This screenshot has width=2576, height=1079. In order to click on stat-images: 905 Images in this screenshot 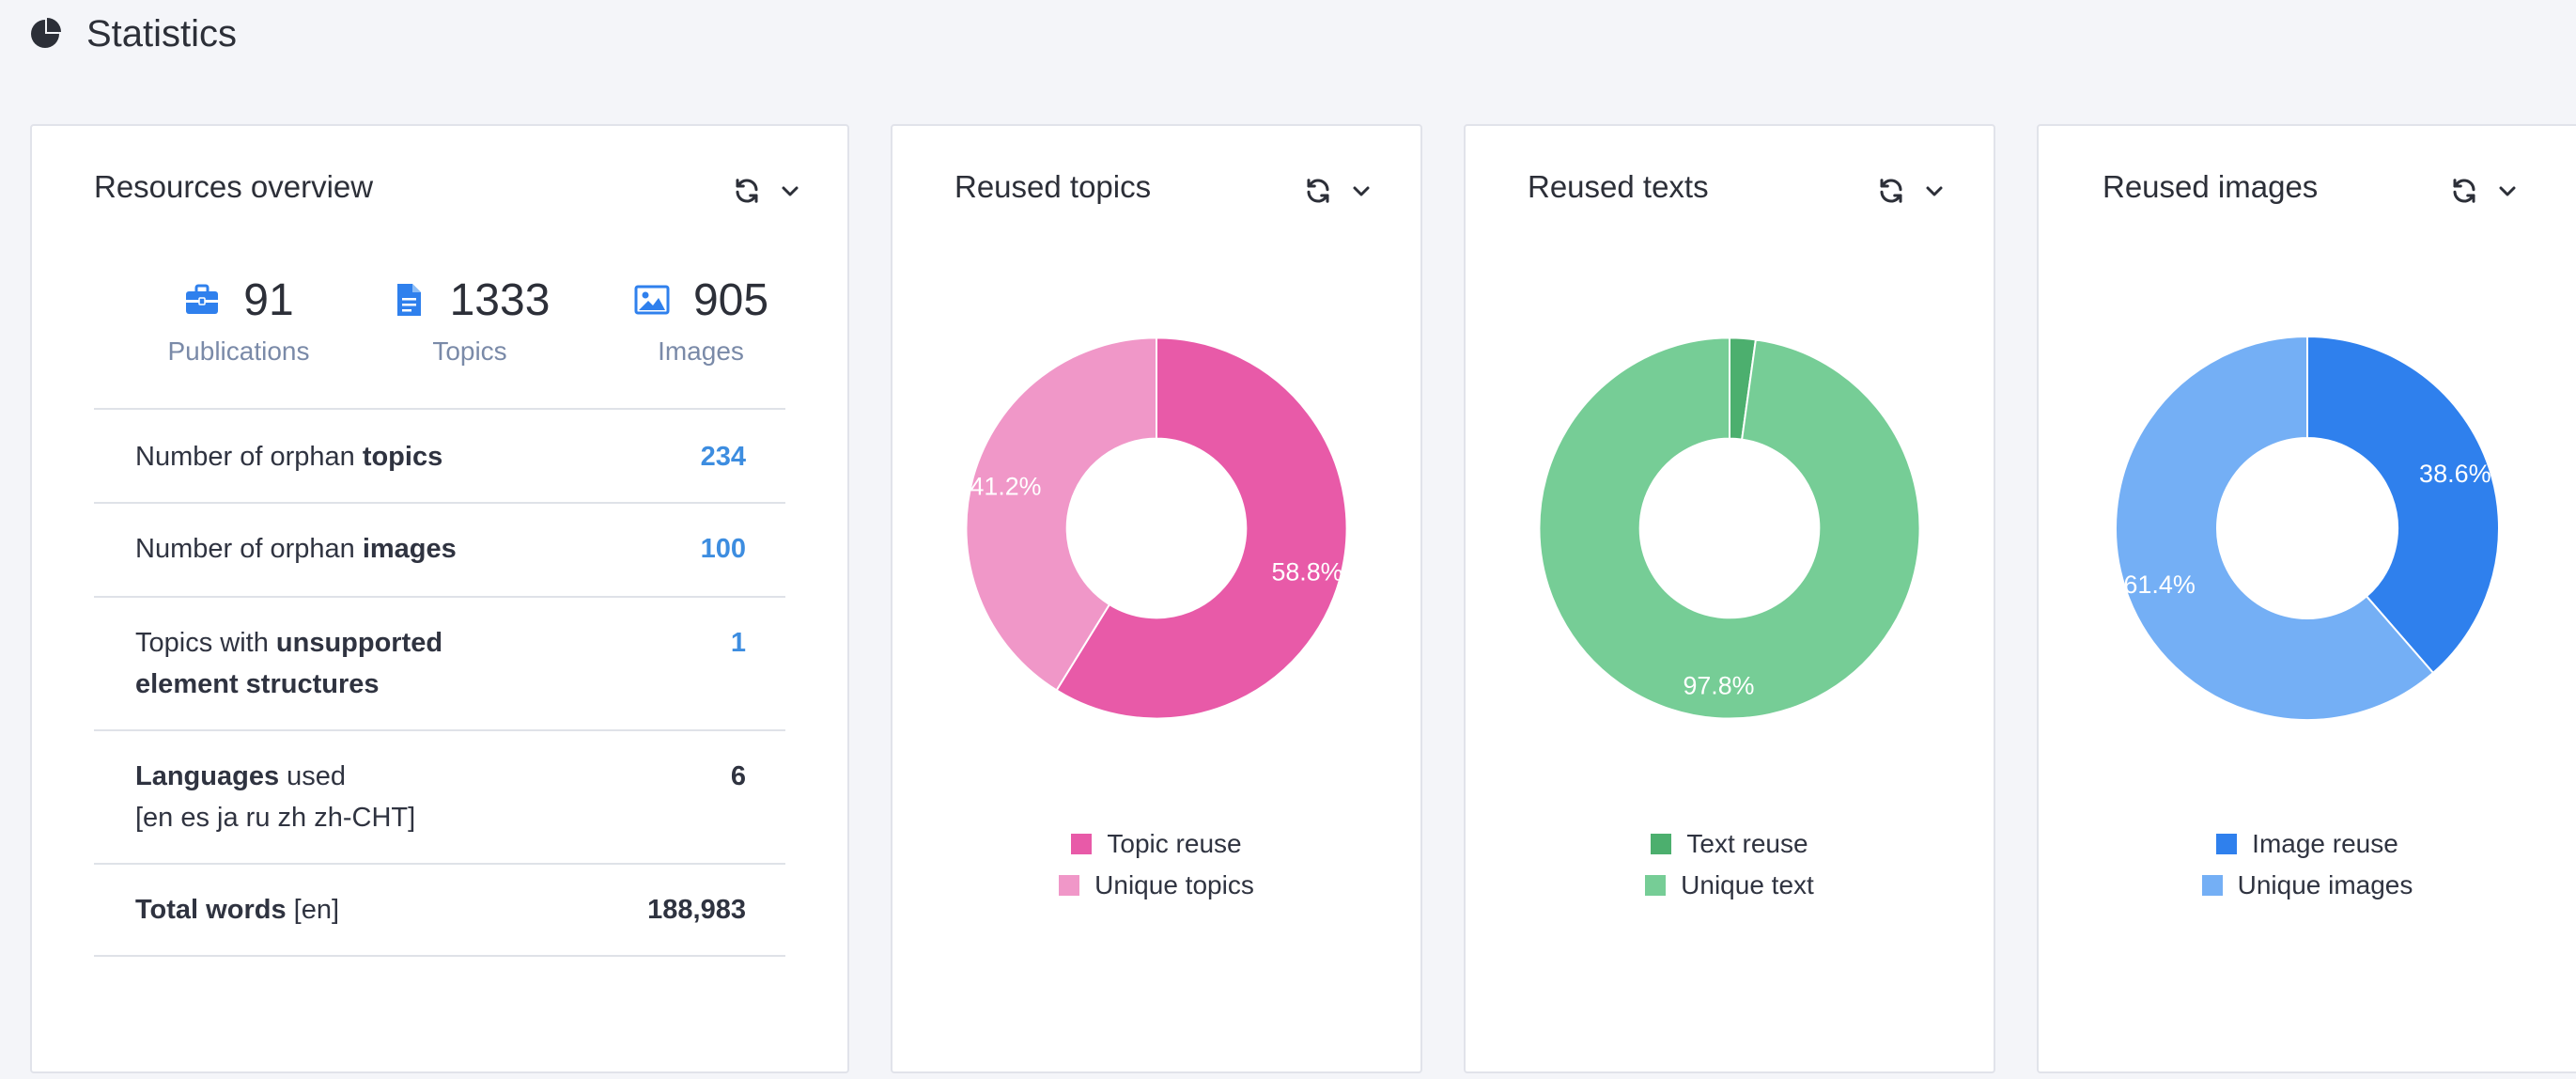, I will do `click(701, 317)`.